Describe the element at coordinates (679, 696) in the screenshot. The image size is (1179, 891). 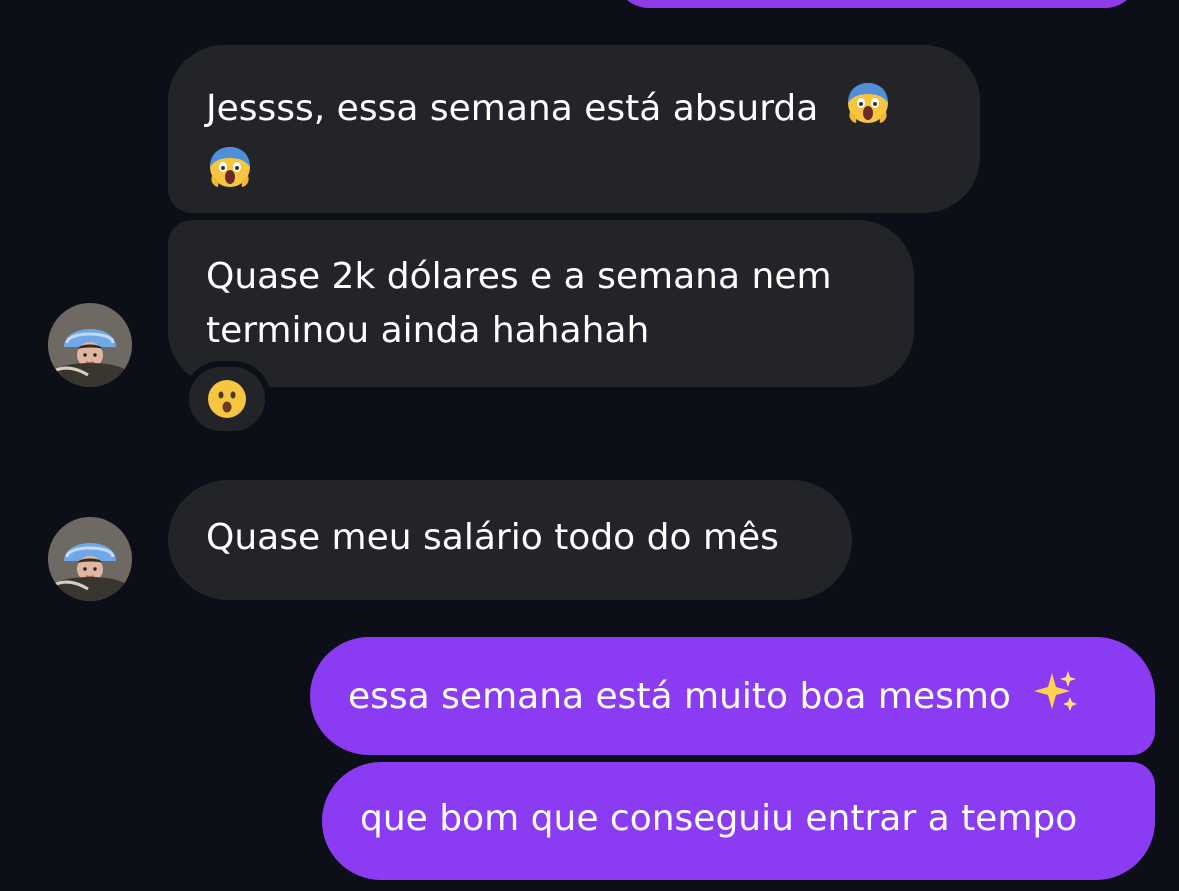
I see `message-text: essa semana está muito boa mesmo` at that location.